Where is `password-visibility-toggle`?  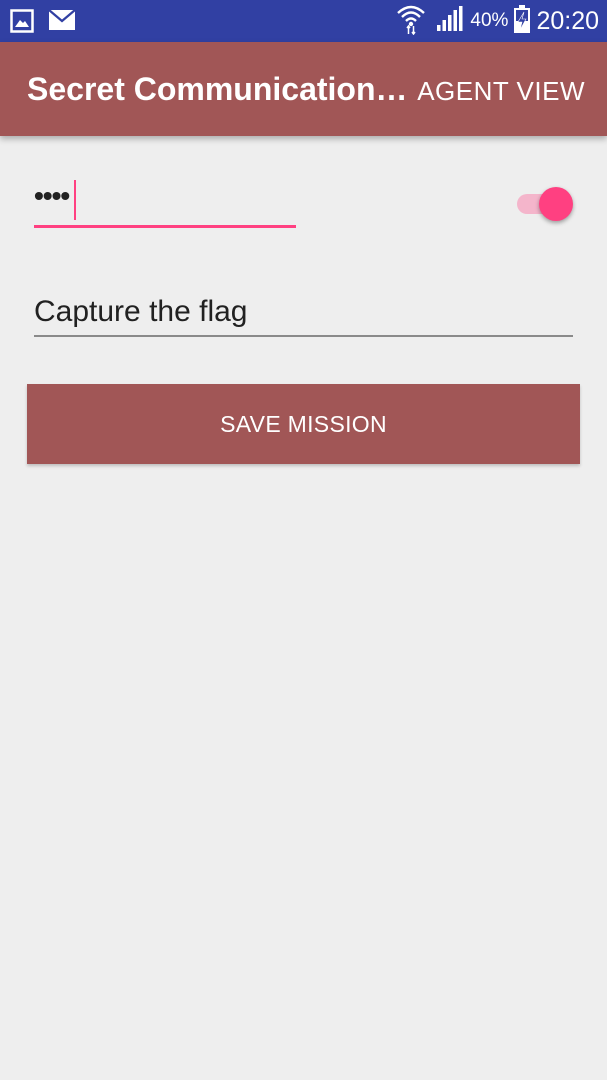
password-visibility-toggle is located at coordinates (546, 204).